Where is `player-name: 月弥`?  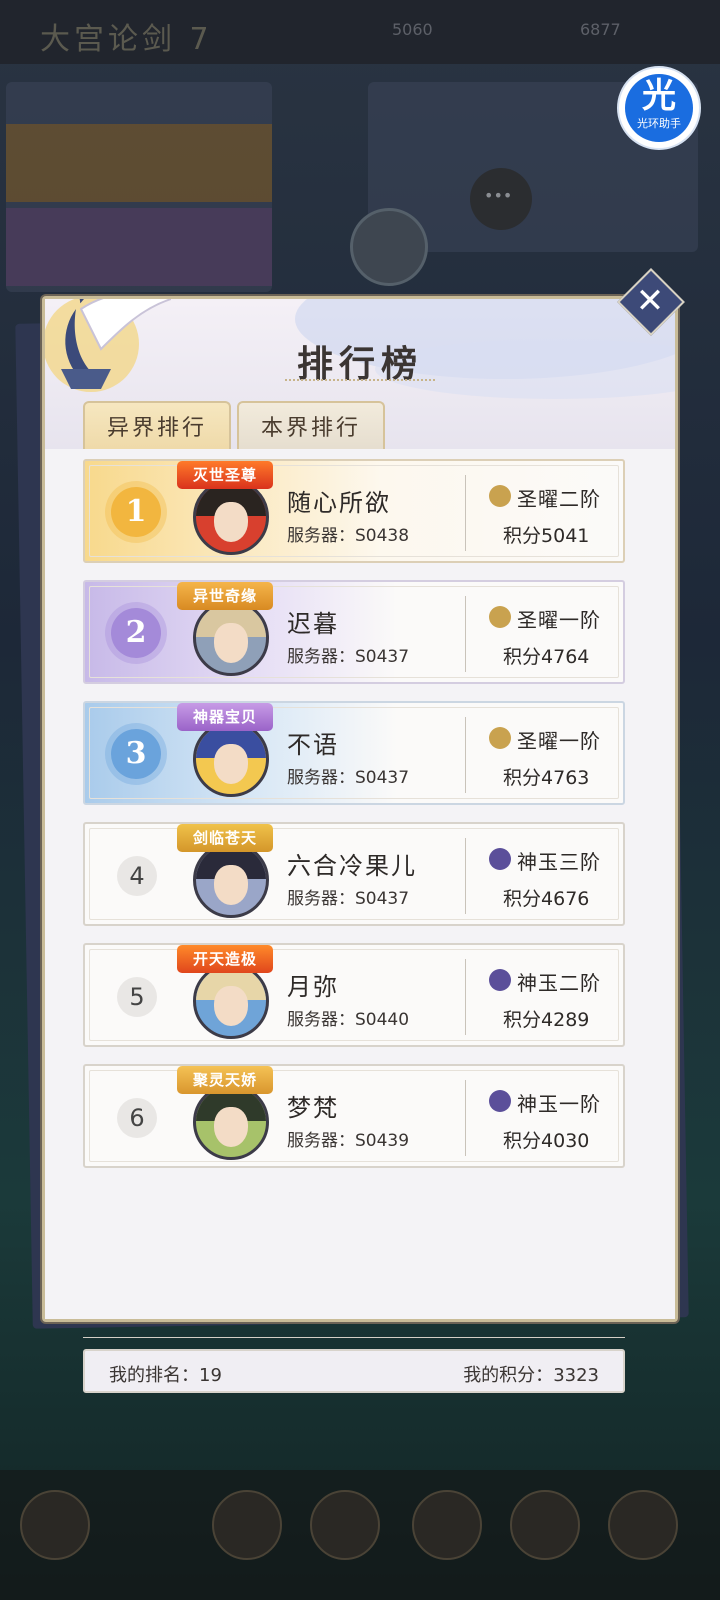 player-name: 月弥 is located at coordinates (313, 987).